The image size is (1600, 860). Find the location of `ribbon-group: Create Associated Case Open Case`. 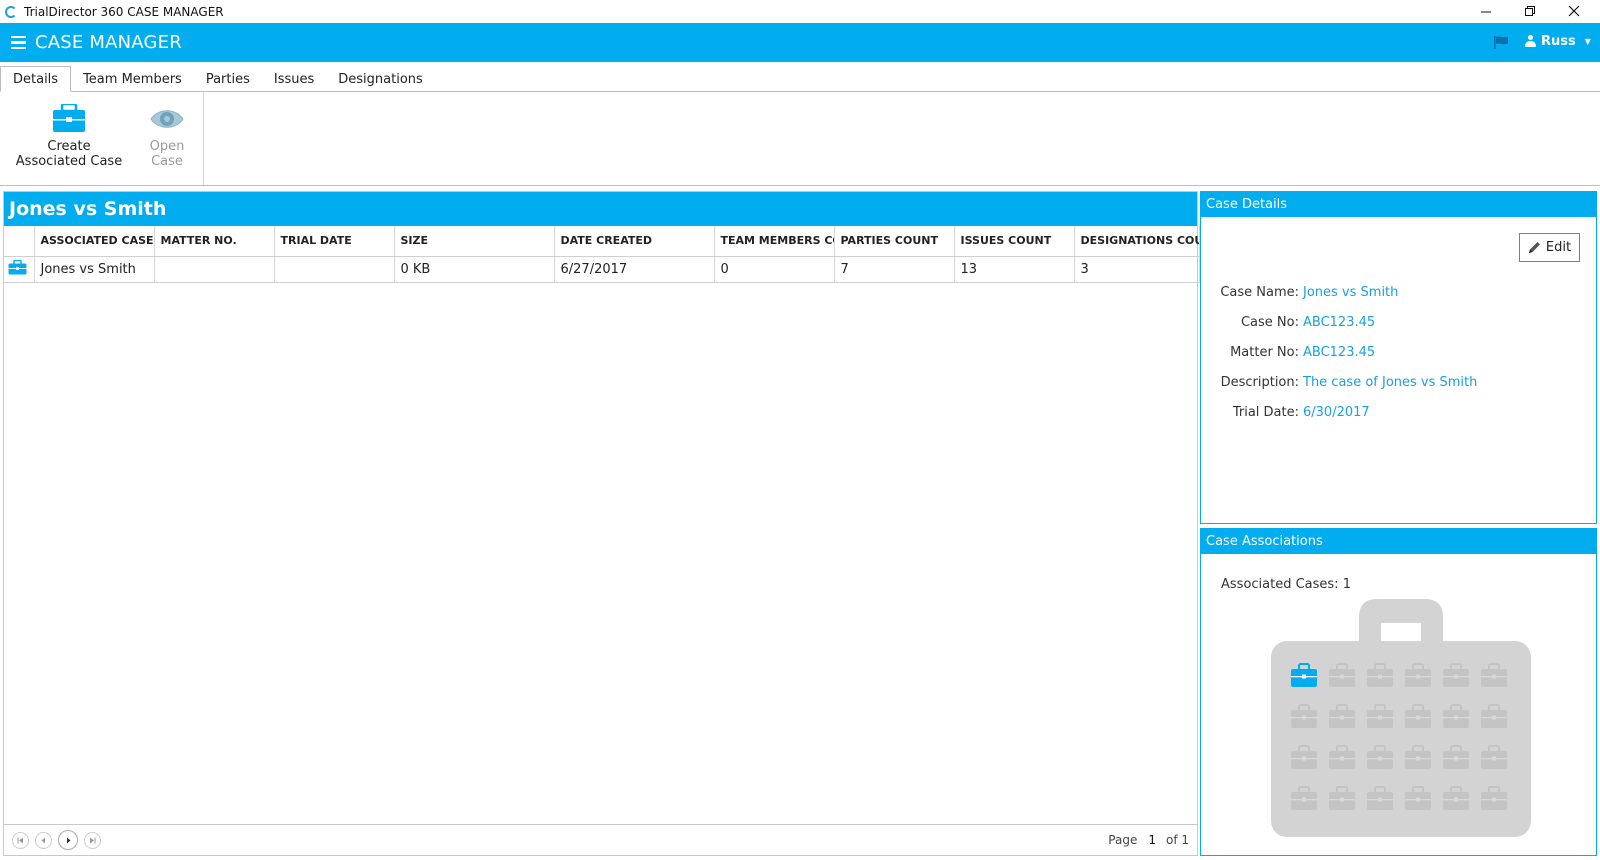

ribbon-group: Create Associated Case Open Case is located at coordinates (102, 138).